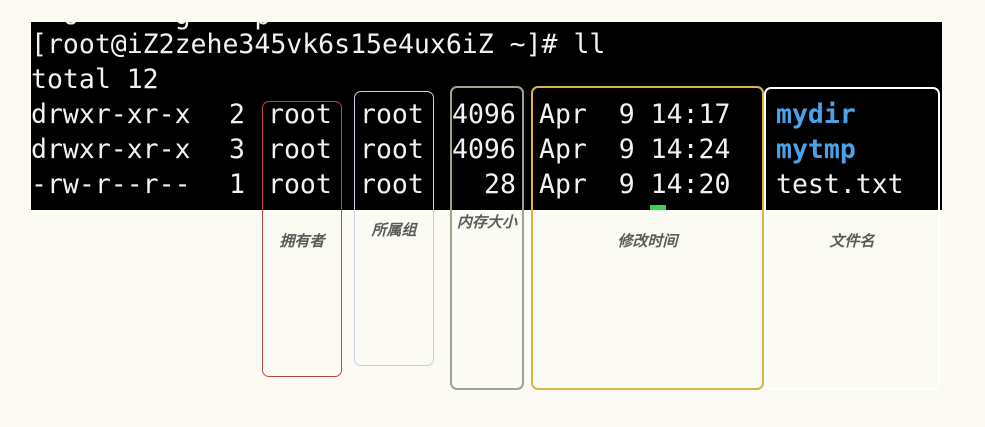 This screenshot has width=985, height=427. What do you see at coordinates (486, 222) in the screenshot?
I see `size-label: 内存大小` at bounding box center [486, 222].